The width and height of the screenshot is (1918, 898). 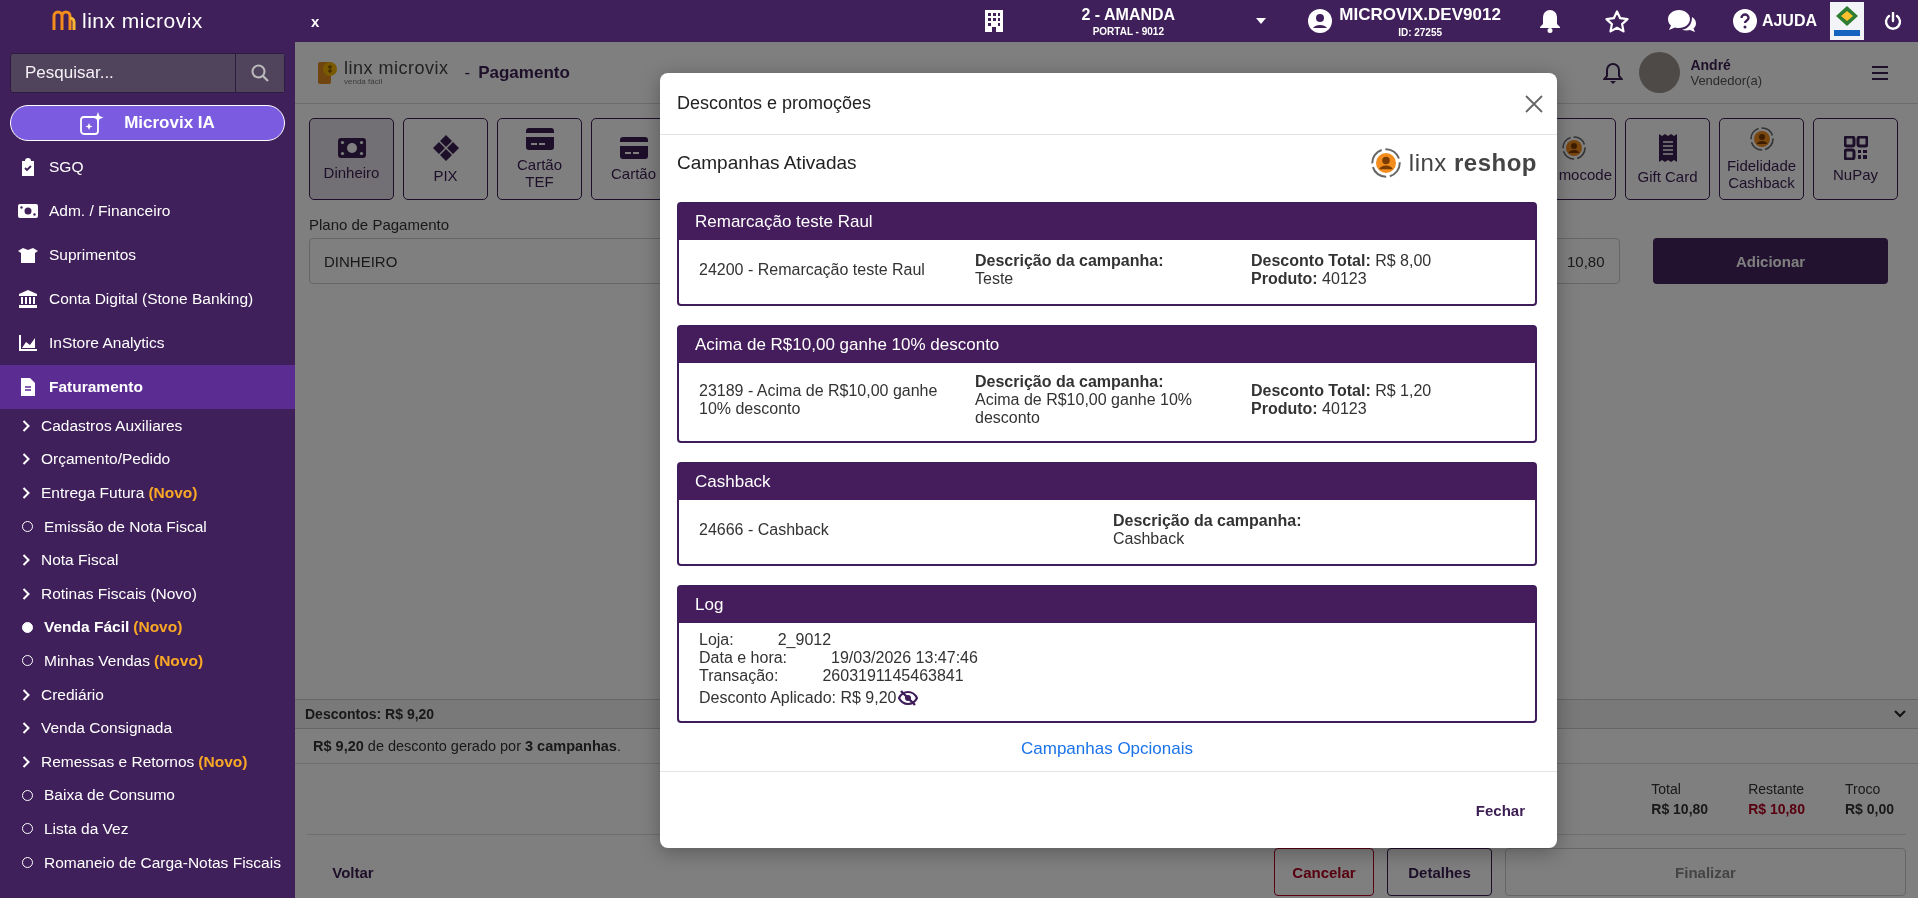 What do you see at coordinates (764, 530) in the screenshot?
I see `campaign-name: 24666 - Cashback` at bounding box center [764, 530].